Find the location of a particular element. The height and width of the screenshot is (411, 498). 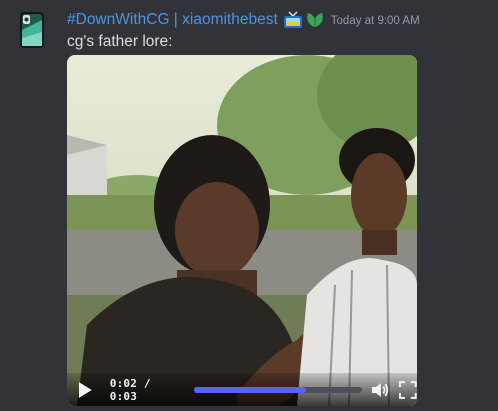

volume-icon is located at coordinates (380, 390).